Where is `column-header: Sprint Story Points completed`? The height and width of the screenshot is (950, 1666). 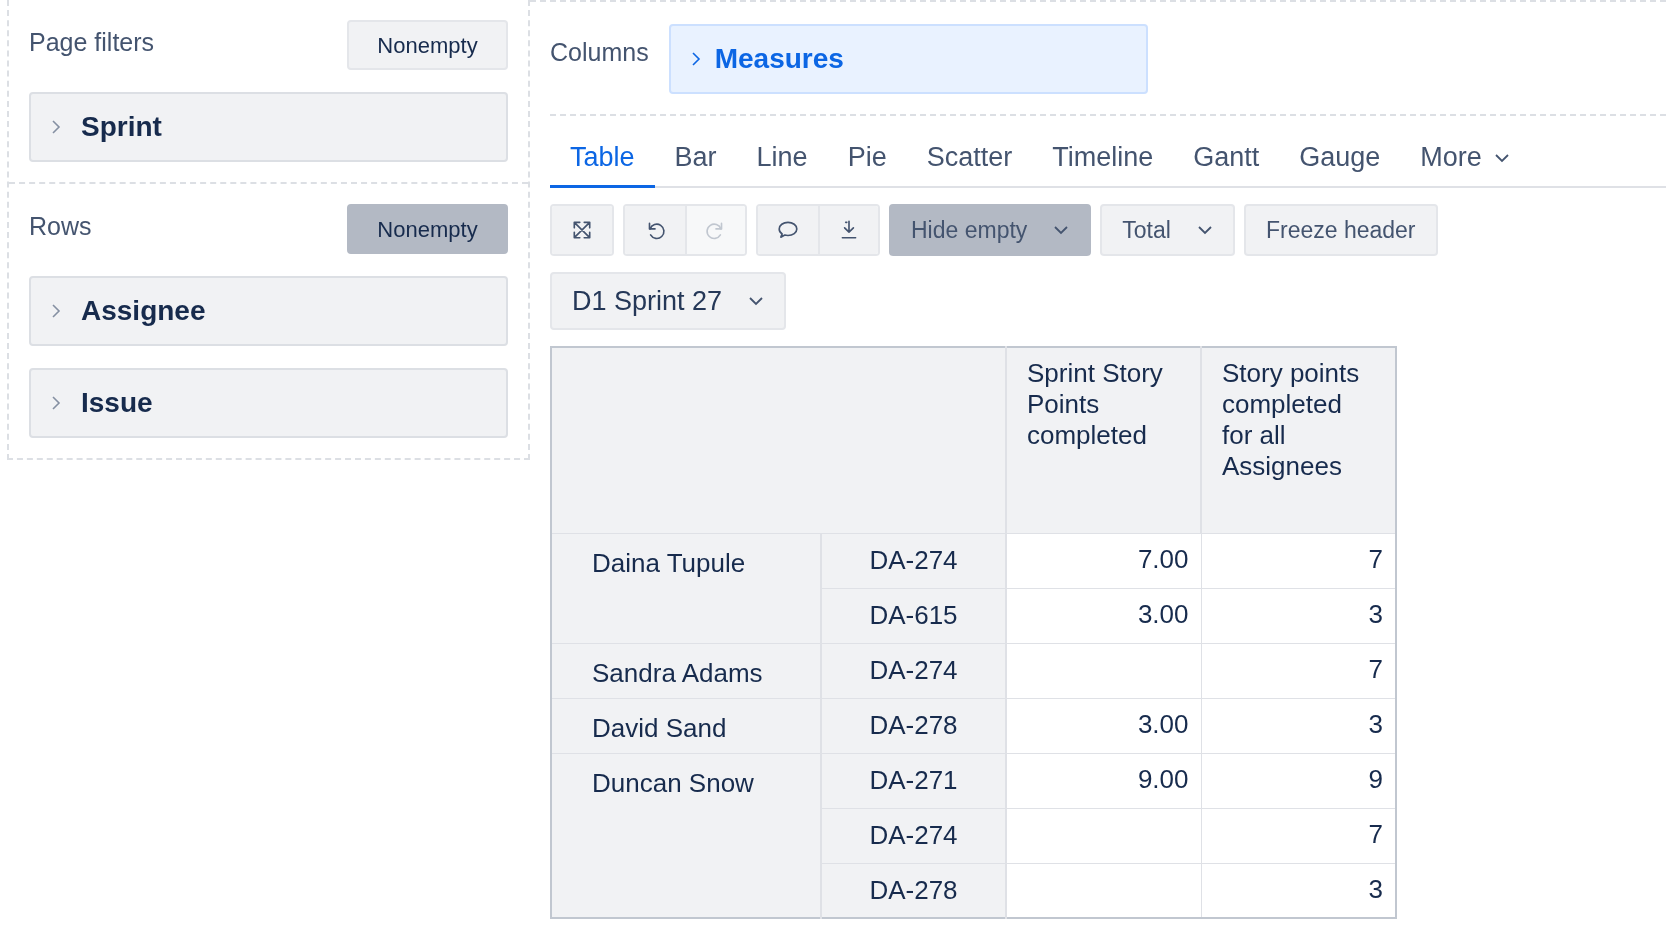 column-header: Sprint Story Points completed is located at coordinates (1103, 440).